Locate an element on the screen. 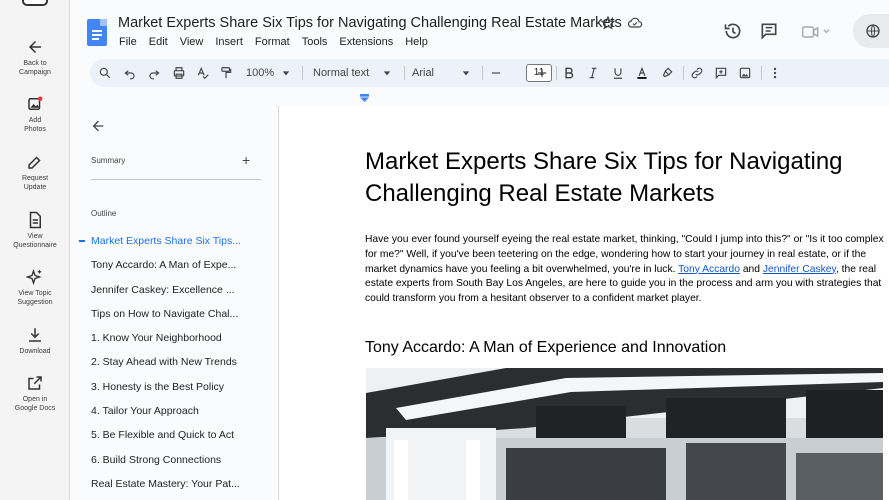 The image size is (889, 500). menu-file: File is located at coordinates (128, 42).